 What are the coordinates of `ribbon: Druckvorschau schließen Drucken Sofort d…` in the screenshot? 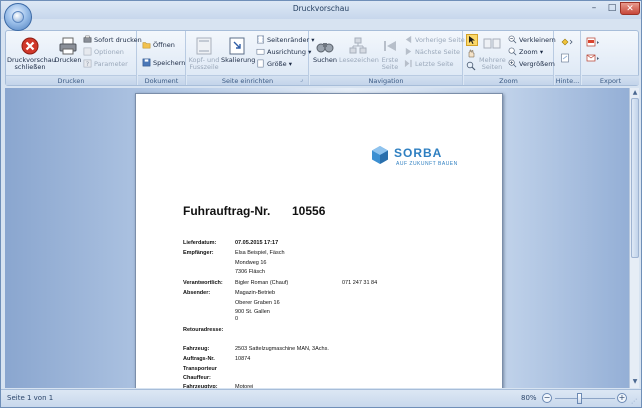 It's located at (322, 58).